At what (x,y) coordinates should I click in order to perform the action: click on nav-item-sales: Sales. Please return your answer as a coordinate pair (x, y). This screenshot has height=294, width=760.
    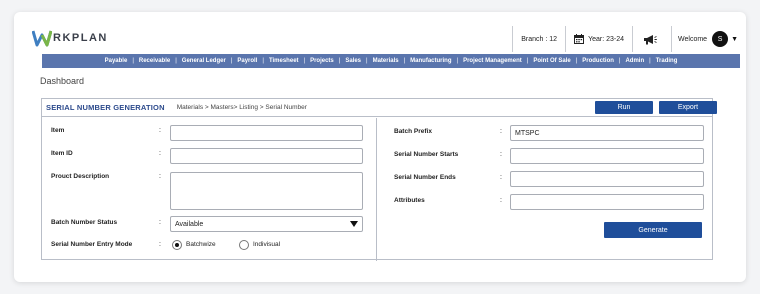
    Looking at the image, I should click on (353, 61).